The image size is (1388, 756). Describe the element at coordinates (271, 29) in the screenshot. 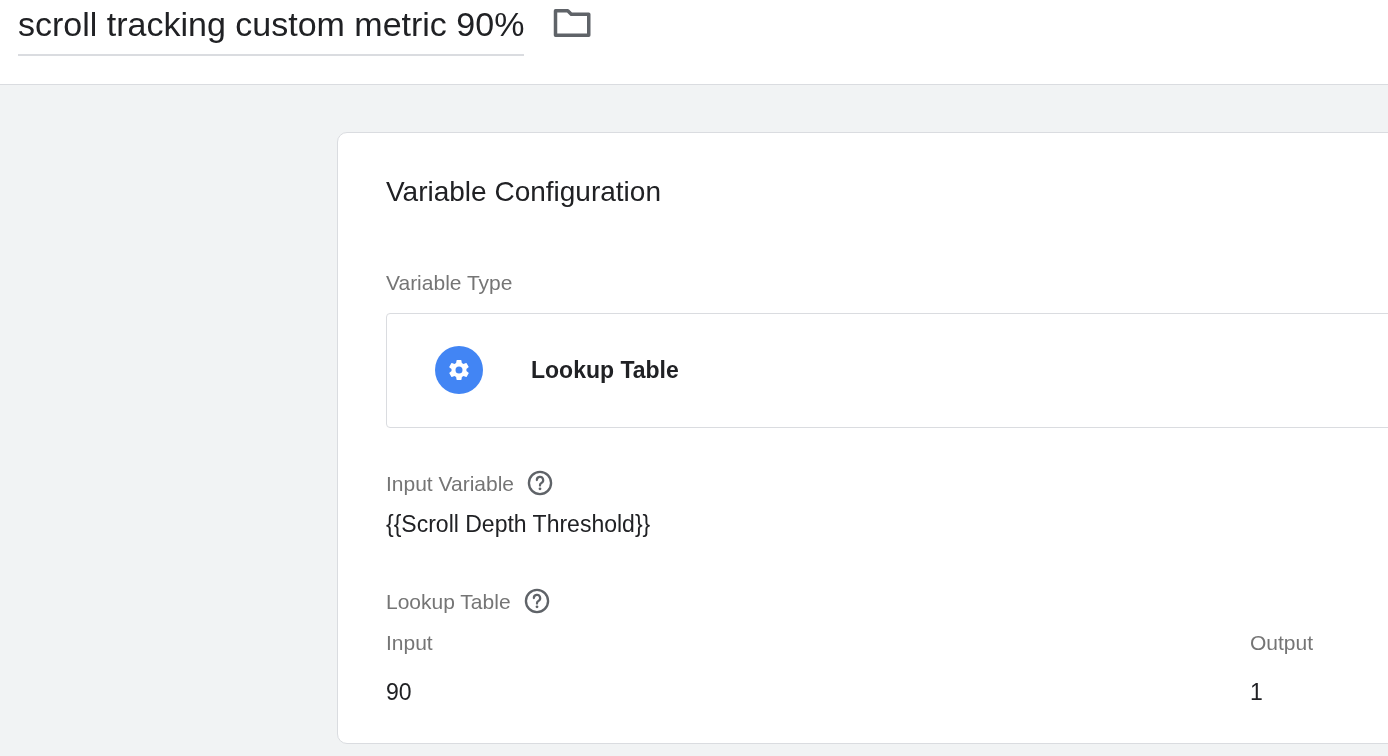

I see `title-field: scroll tracking custom metric 90%` at that location.